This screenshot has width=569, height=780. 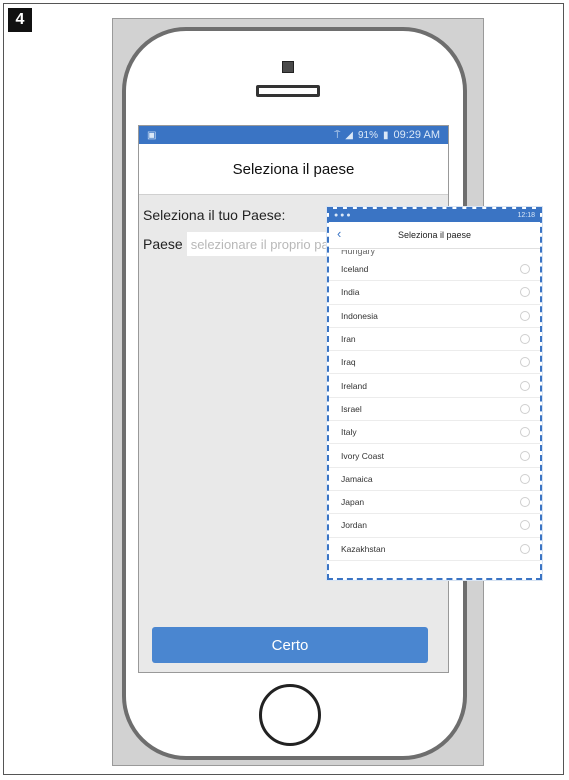 I want to click on notification-icon: ⍑, so click(x=337, y=135).